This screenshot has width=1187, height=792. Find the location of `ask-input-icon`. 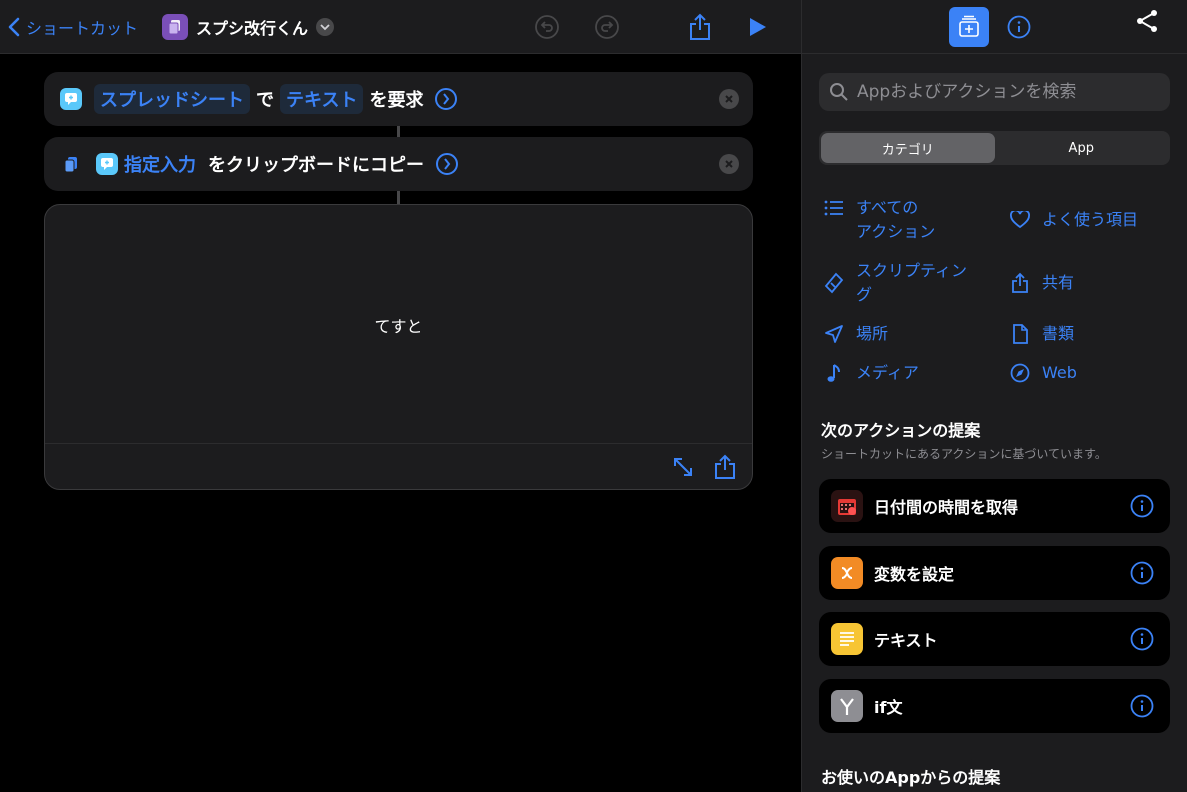

ask-input-icon is located at coordinates (71, 99).